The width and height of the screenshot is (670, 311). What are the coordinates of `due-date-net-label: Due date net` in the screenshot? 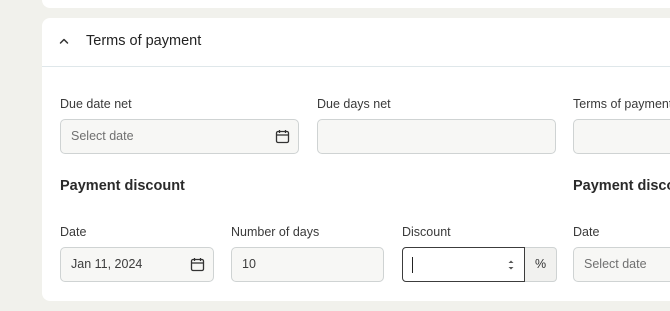 It's located at (96, 104).